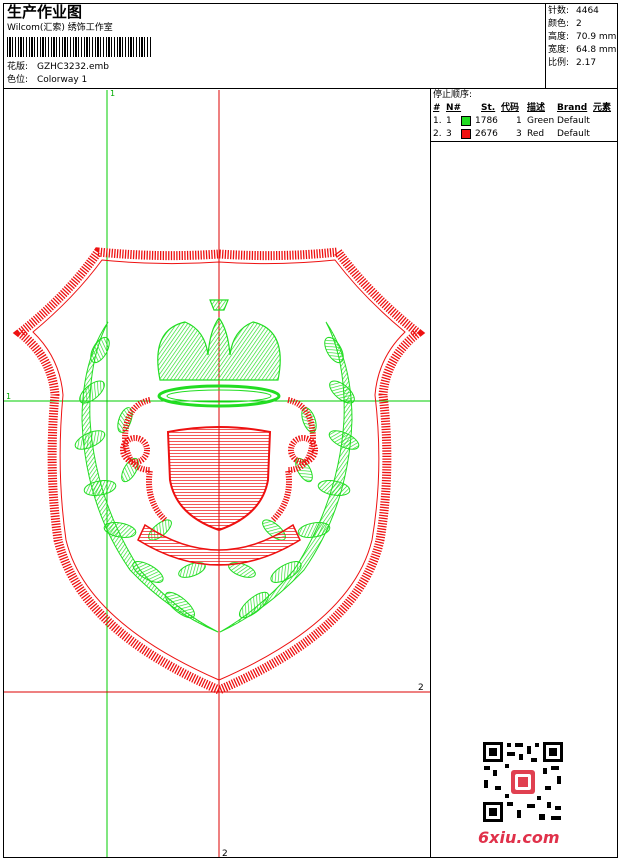 This screenshot has width=620, height=860. I want to click on supporter-right, so click(294, 460).